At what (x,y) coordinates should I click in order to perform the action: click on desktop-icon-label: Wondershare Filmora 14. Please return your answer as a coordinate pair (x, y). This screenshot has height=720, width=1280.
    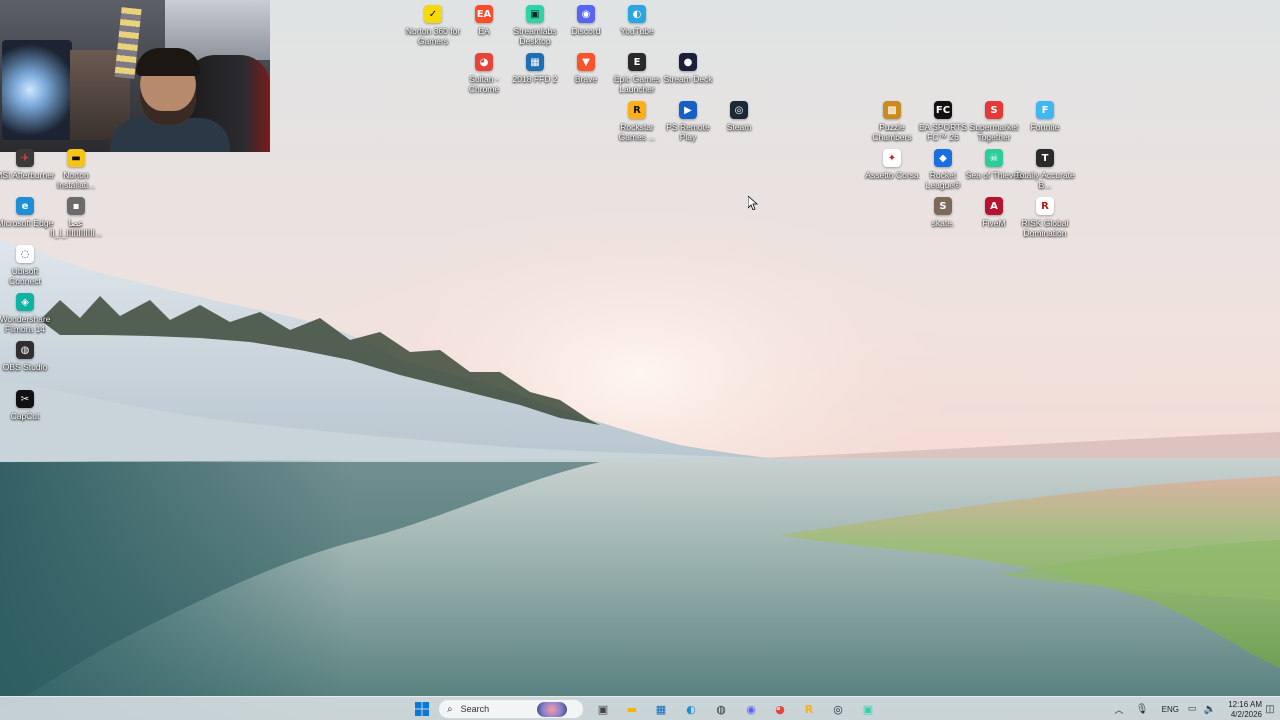
    Looking at the image, I should click on (25, 324).